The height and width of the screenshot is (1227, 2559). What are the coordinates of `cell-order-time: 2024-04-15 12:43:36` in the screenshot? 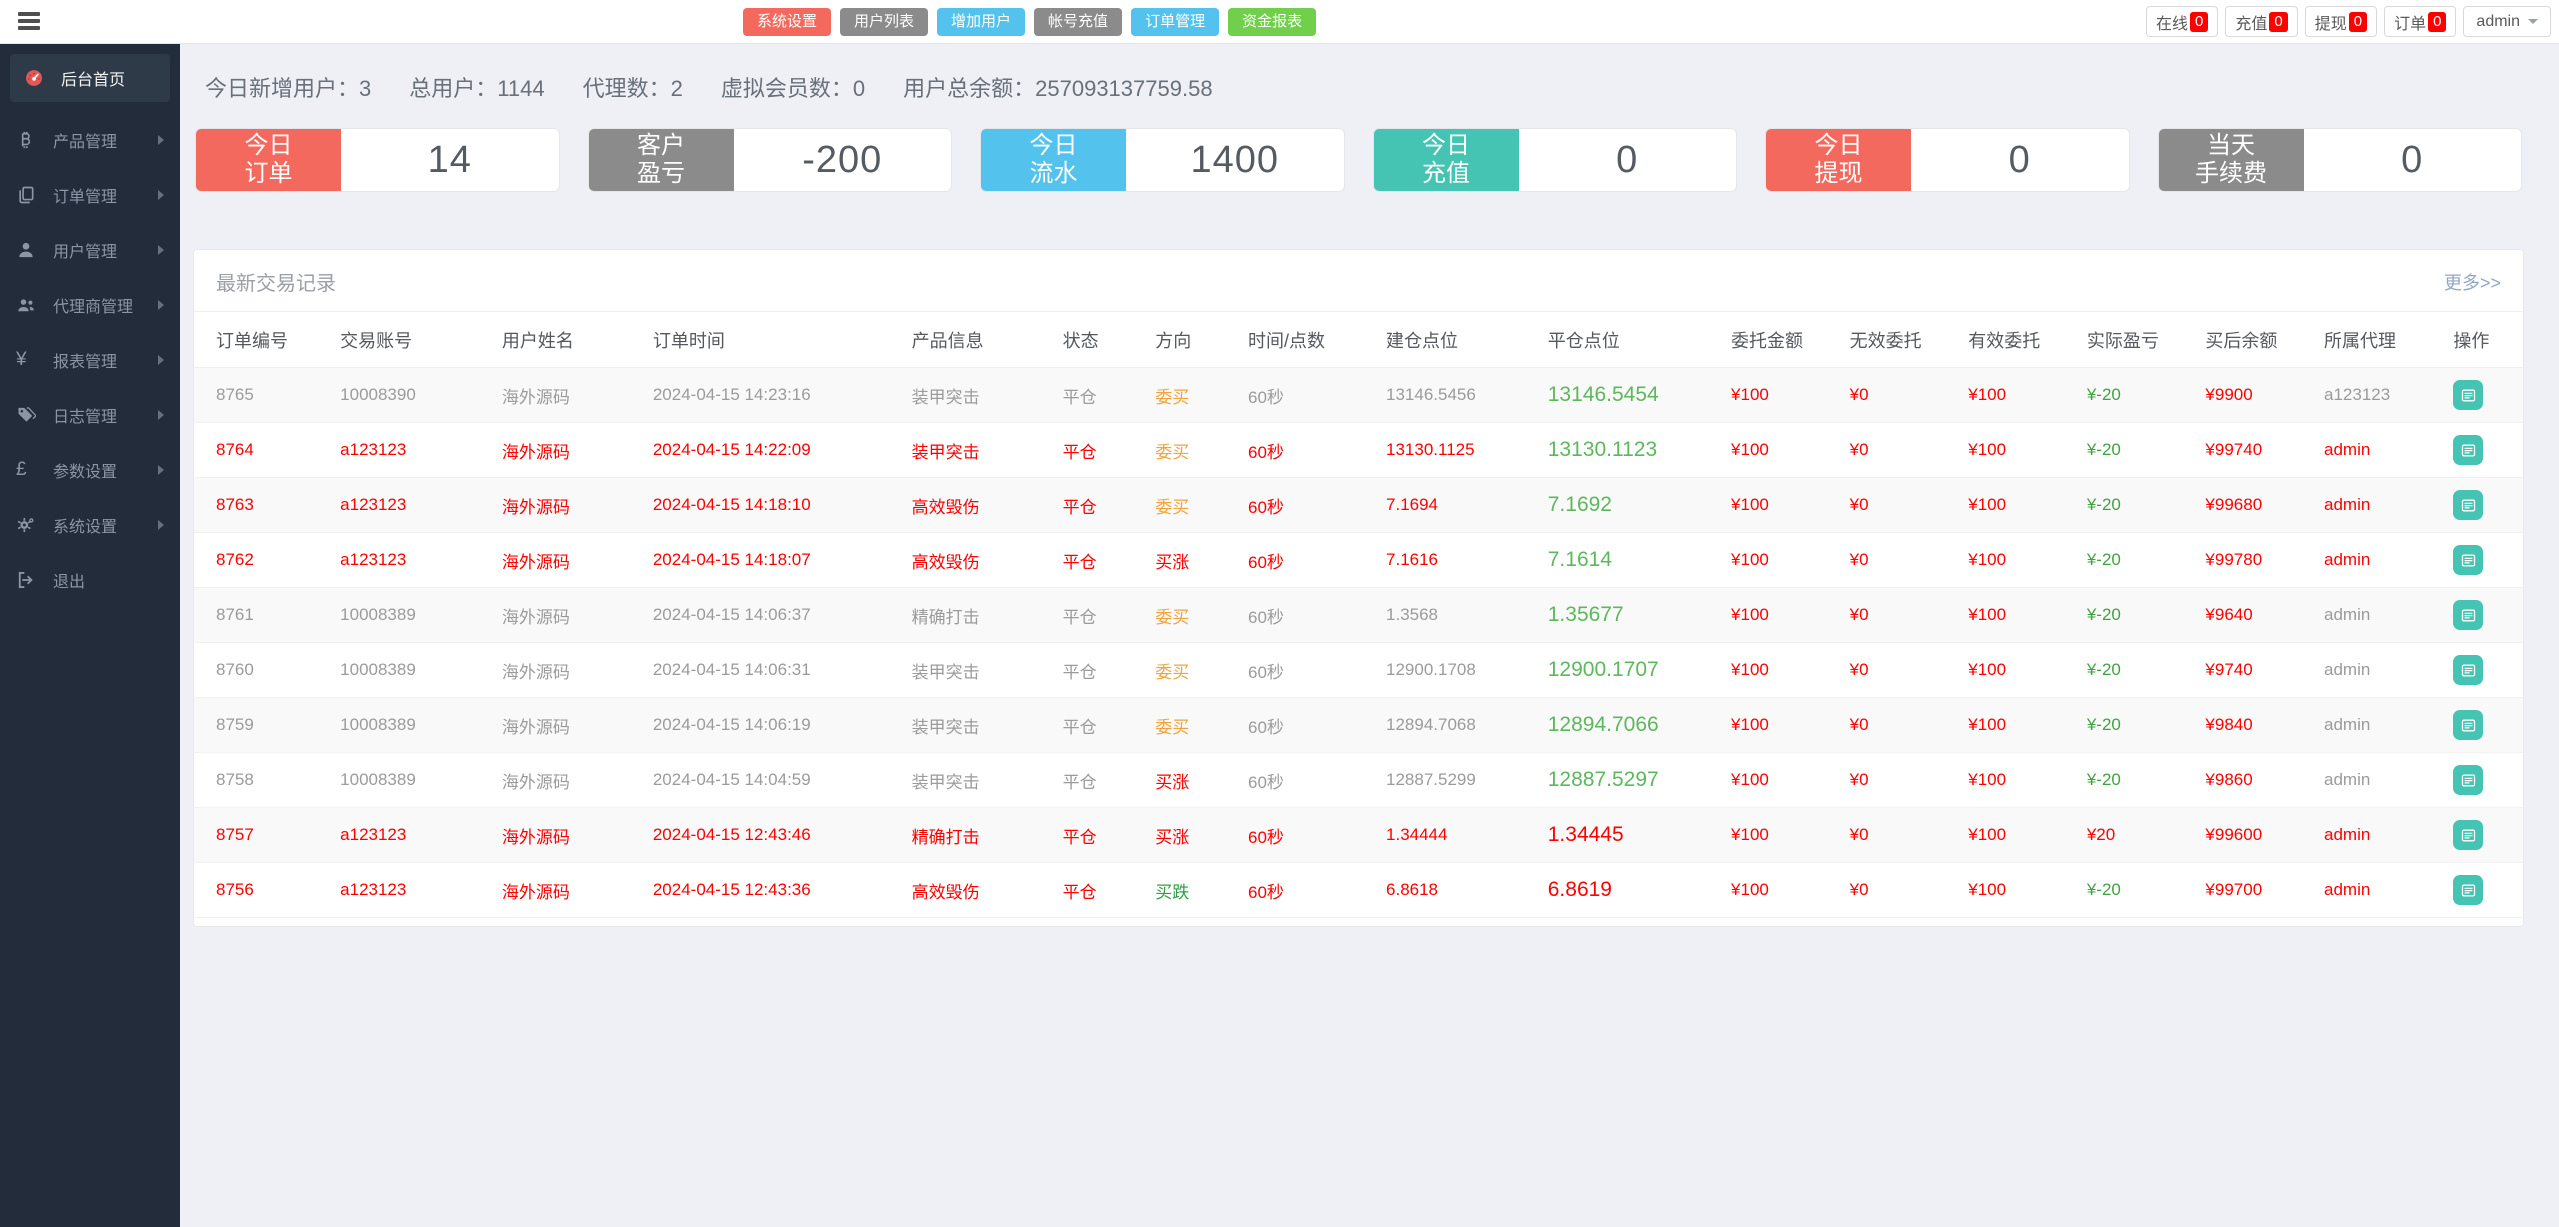 It's located at (776, 890).